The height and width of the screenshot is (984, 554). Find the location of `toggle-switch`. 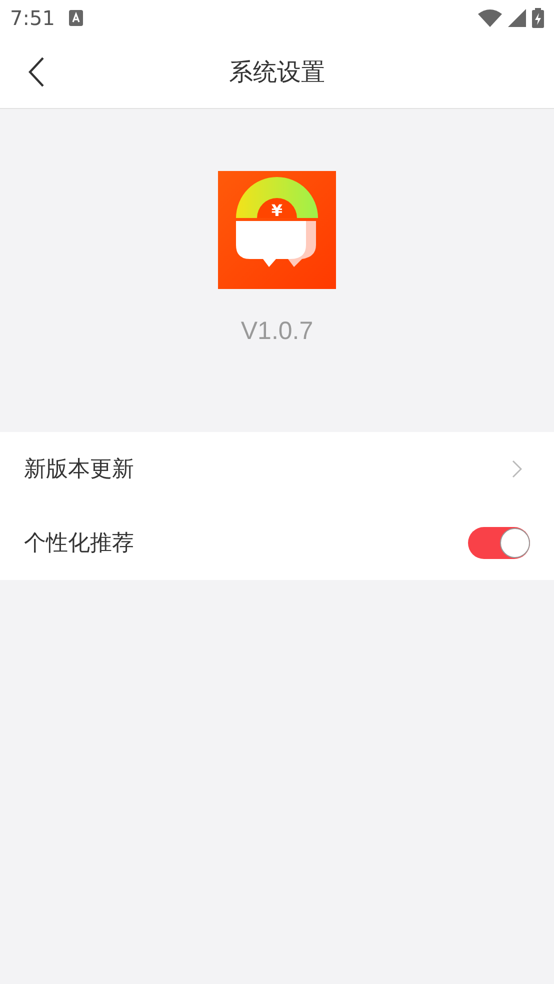

toggle-switch is located at coordinates (499, 543).